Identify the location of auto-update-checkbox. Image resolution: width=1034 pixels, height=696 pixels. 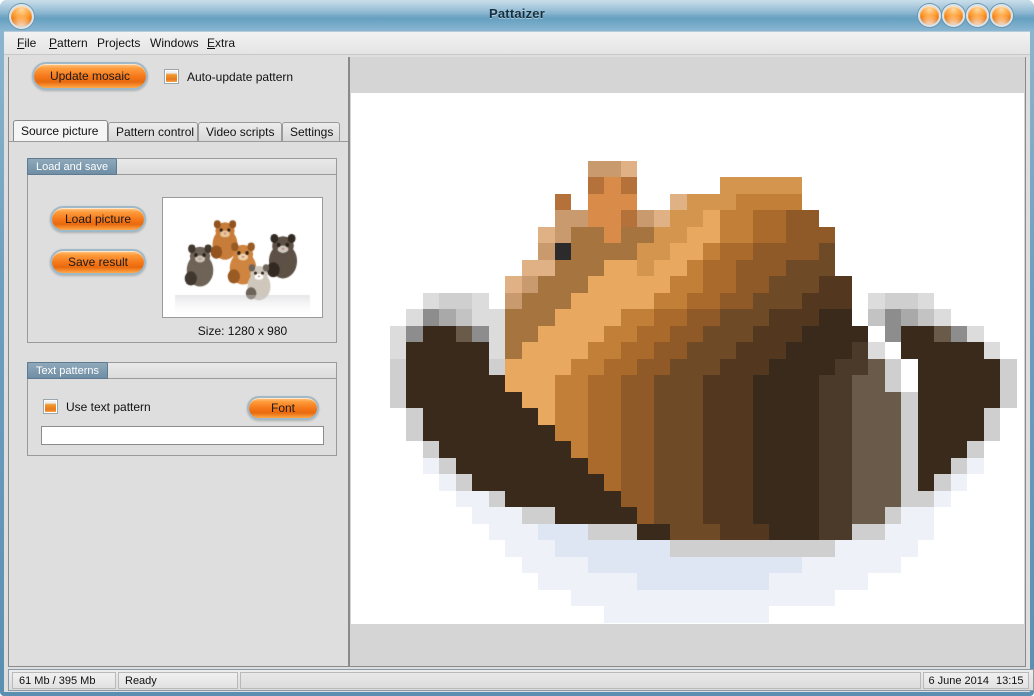
(171, 76).